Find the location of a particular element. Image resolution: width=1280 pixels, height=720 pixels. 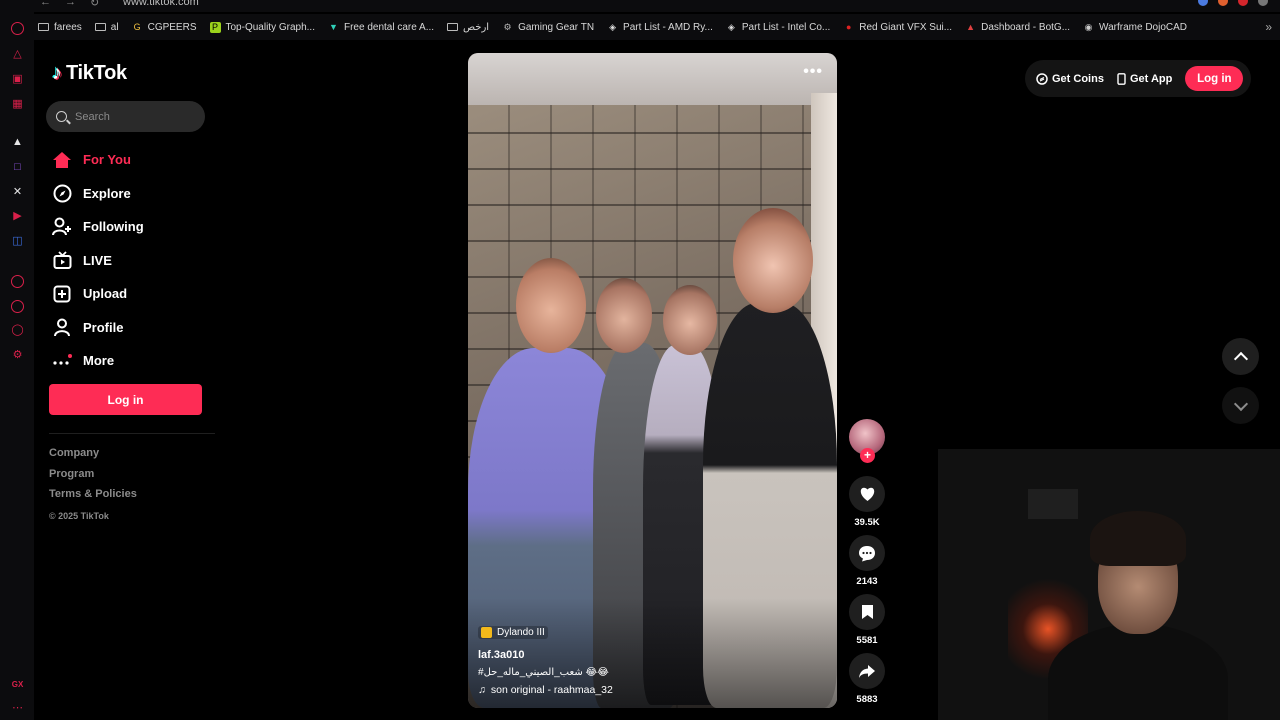

back-icon: ← is located at coordinates (45, 4).